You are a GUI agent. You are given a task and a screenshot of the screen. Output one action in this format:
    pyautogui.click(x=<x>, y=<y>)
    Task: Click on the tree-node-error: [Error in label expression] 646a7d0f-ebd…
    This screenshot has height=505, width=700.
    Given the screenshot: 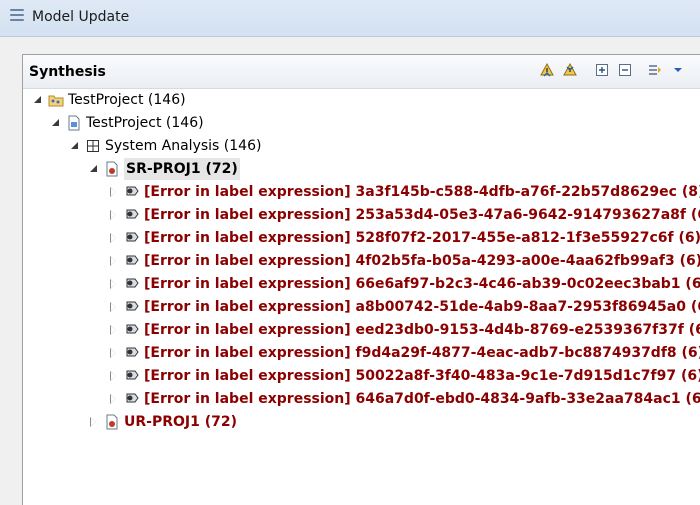 What is the action you would take?
    pyautogui.click(x=404, y=399)
    